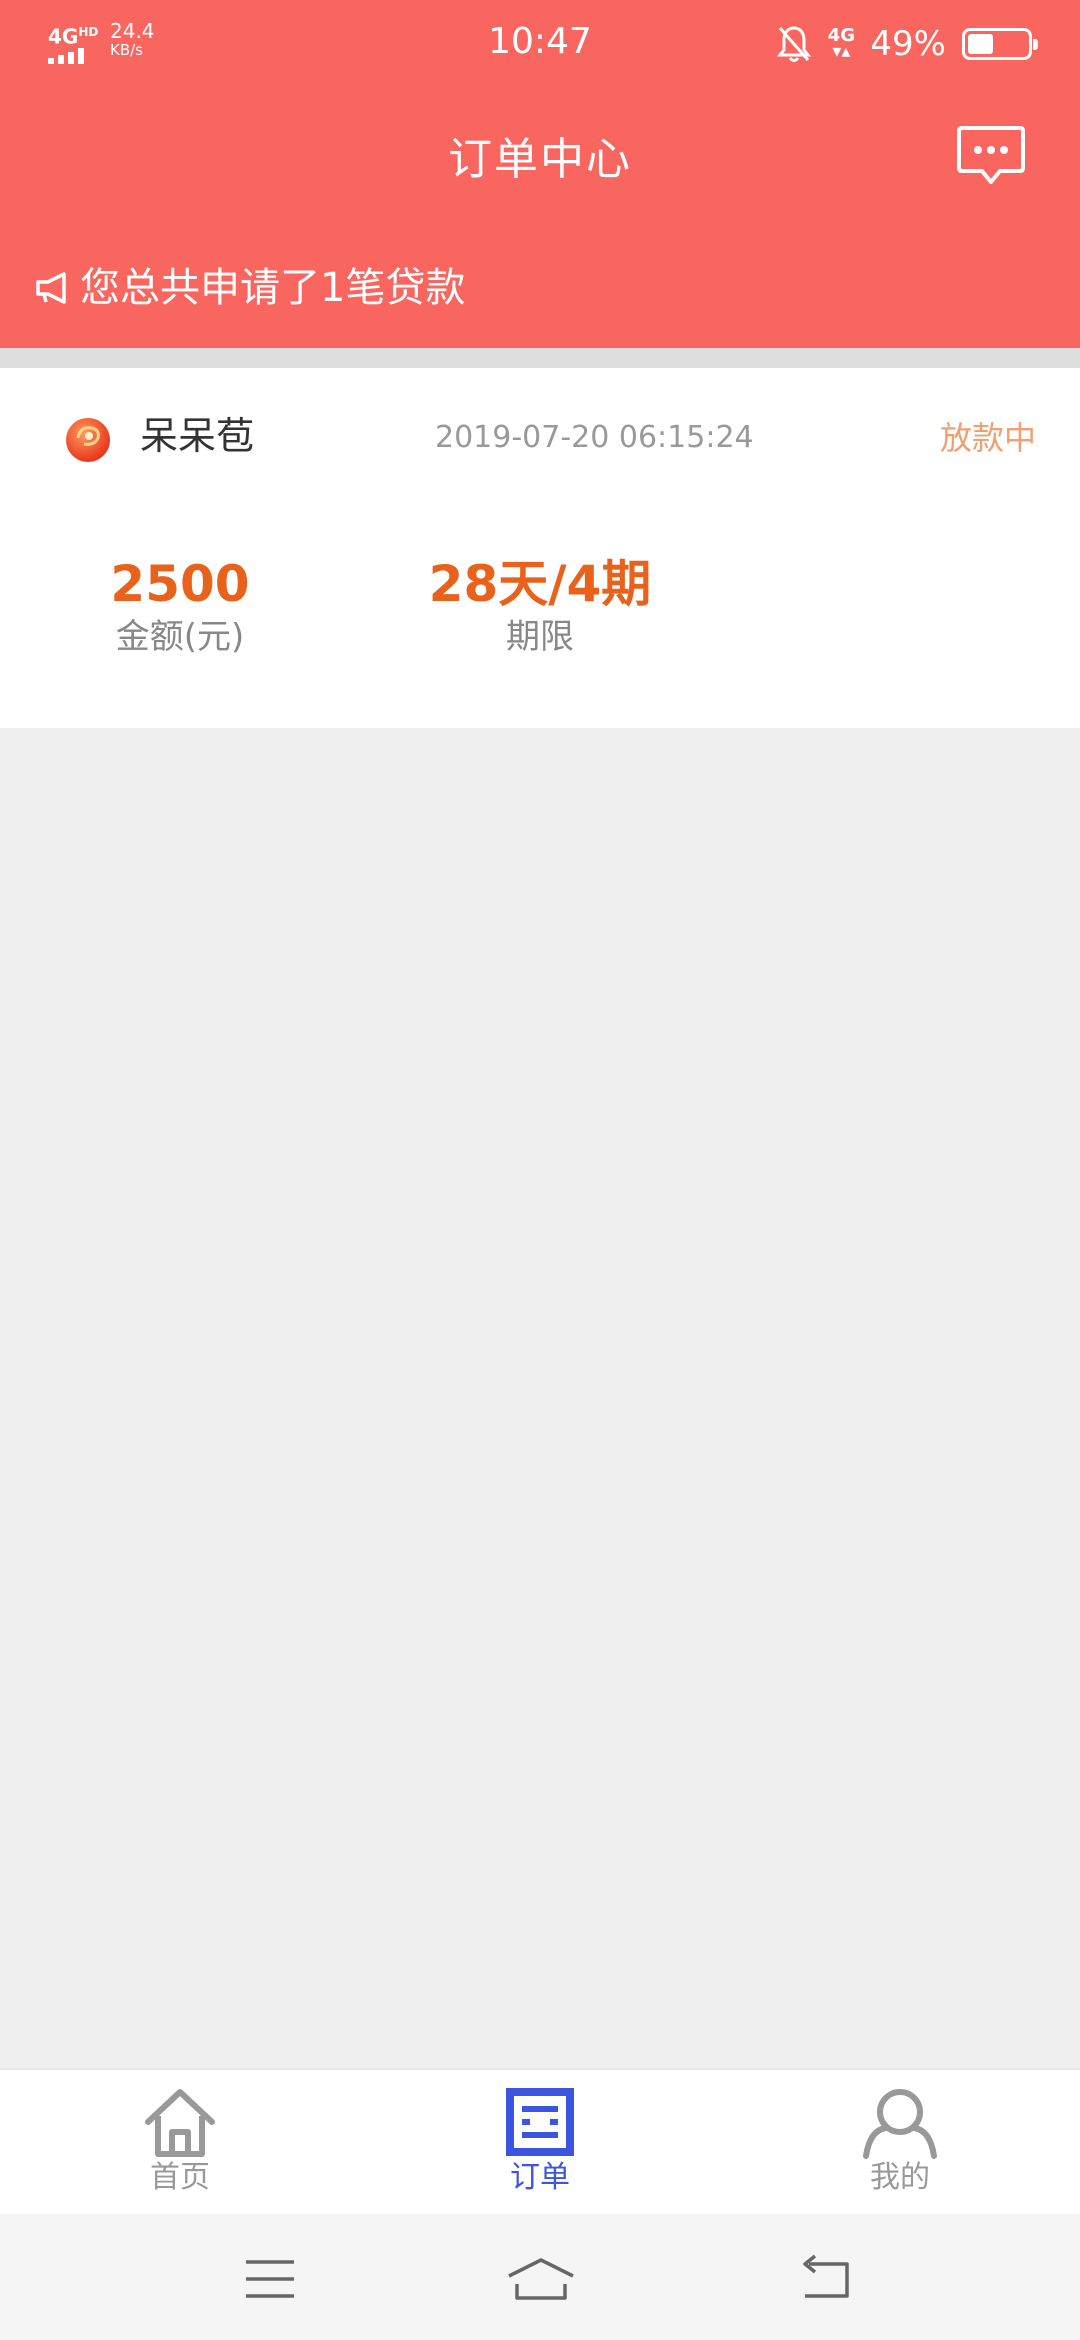 The image size is (1080, 2340). What do you see at coordinates (900, 2177) in the screenshot?
I see `tab-mine-label: 我的` at bounding box center [900, 2177].